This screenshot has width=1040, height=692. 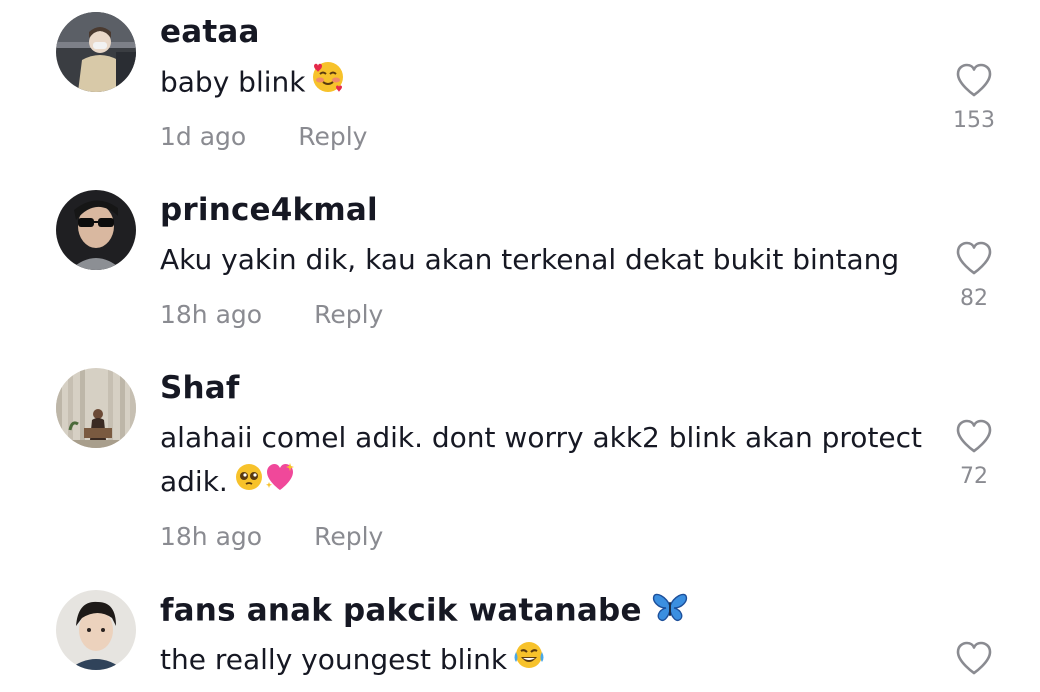 I want to click on comment-username: fans anak pakcik watanabe, so click(x=424, y=612).